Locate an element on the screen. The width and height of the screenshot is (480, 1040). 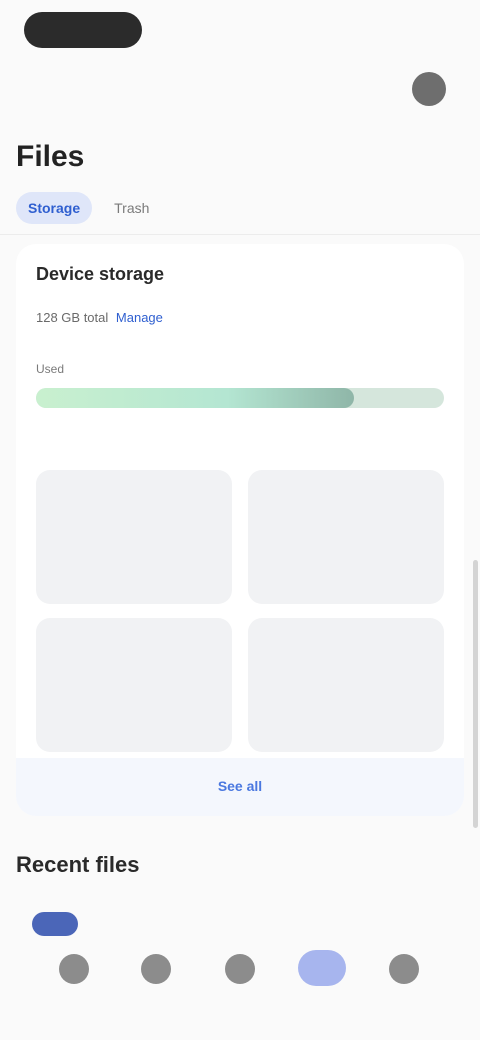
plan-line: 128 GB total Manage is located at coordinates (99, 317).